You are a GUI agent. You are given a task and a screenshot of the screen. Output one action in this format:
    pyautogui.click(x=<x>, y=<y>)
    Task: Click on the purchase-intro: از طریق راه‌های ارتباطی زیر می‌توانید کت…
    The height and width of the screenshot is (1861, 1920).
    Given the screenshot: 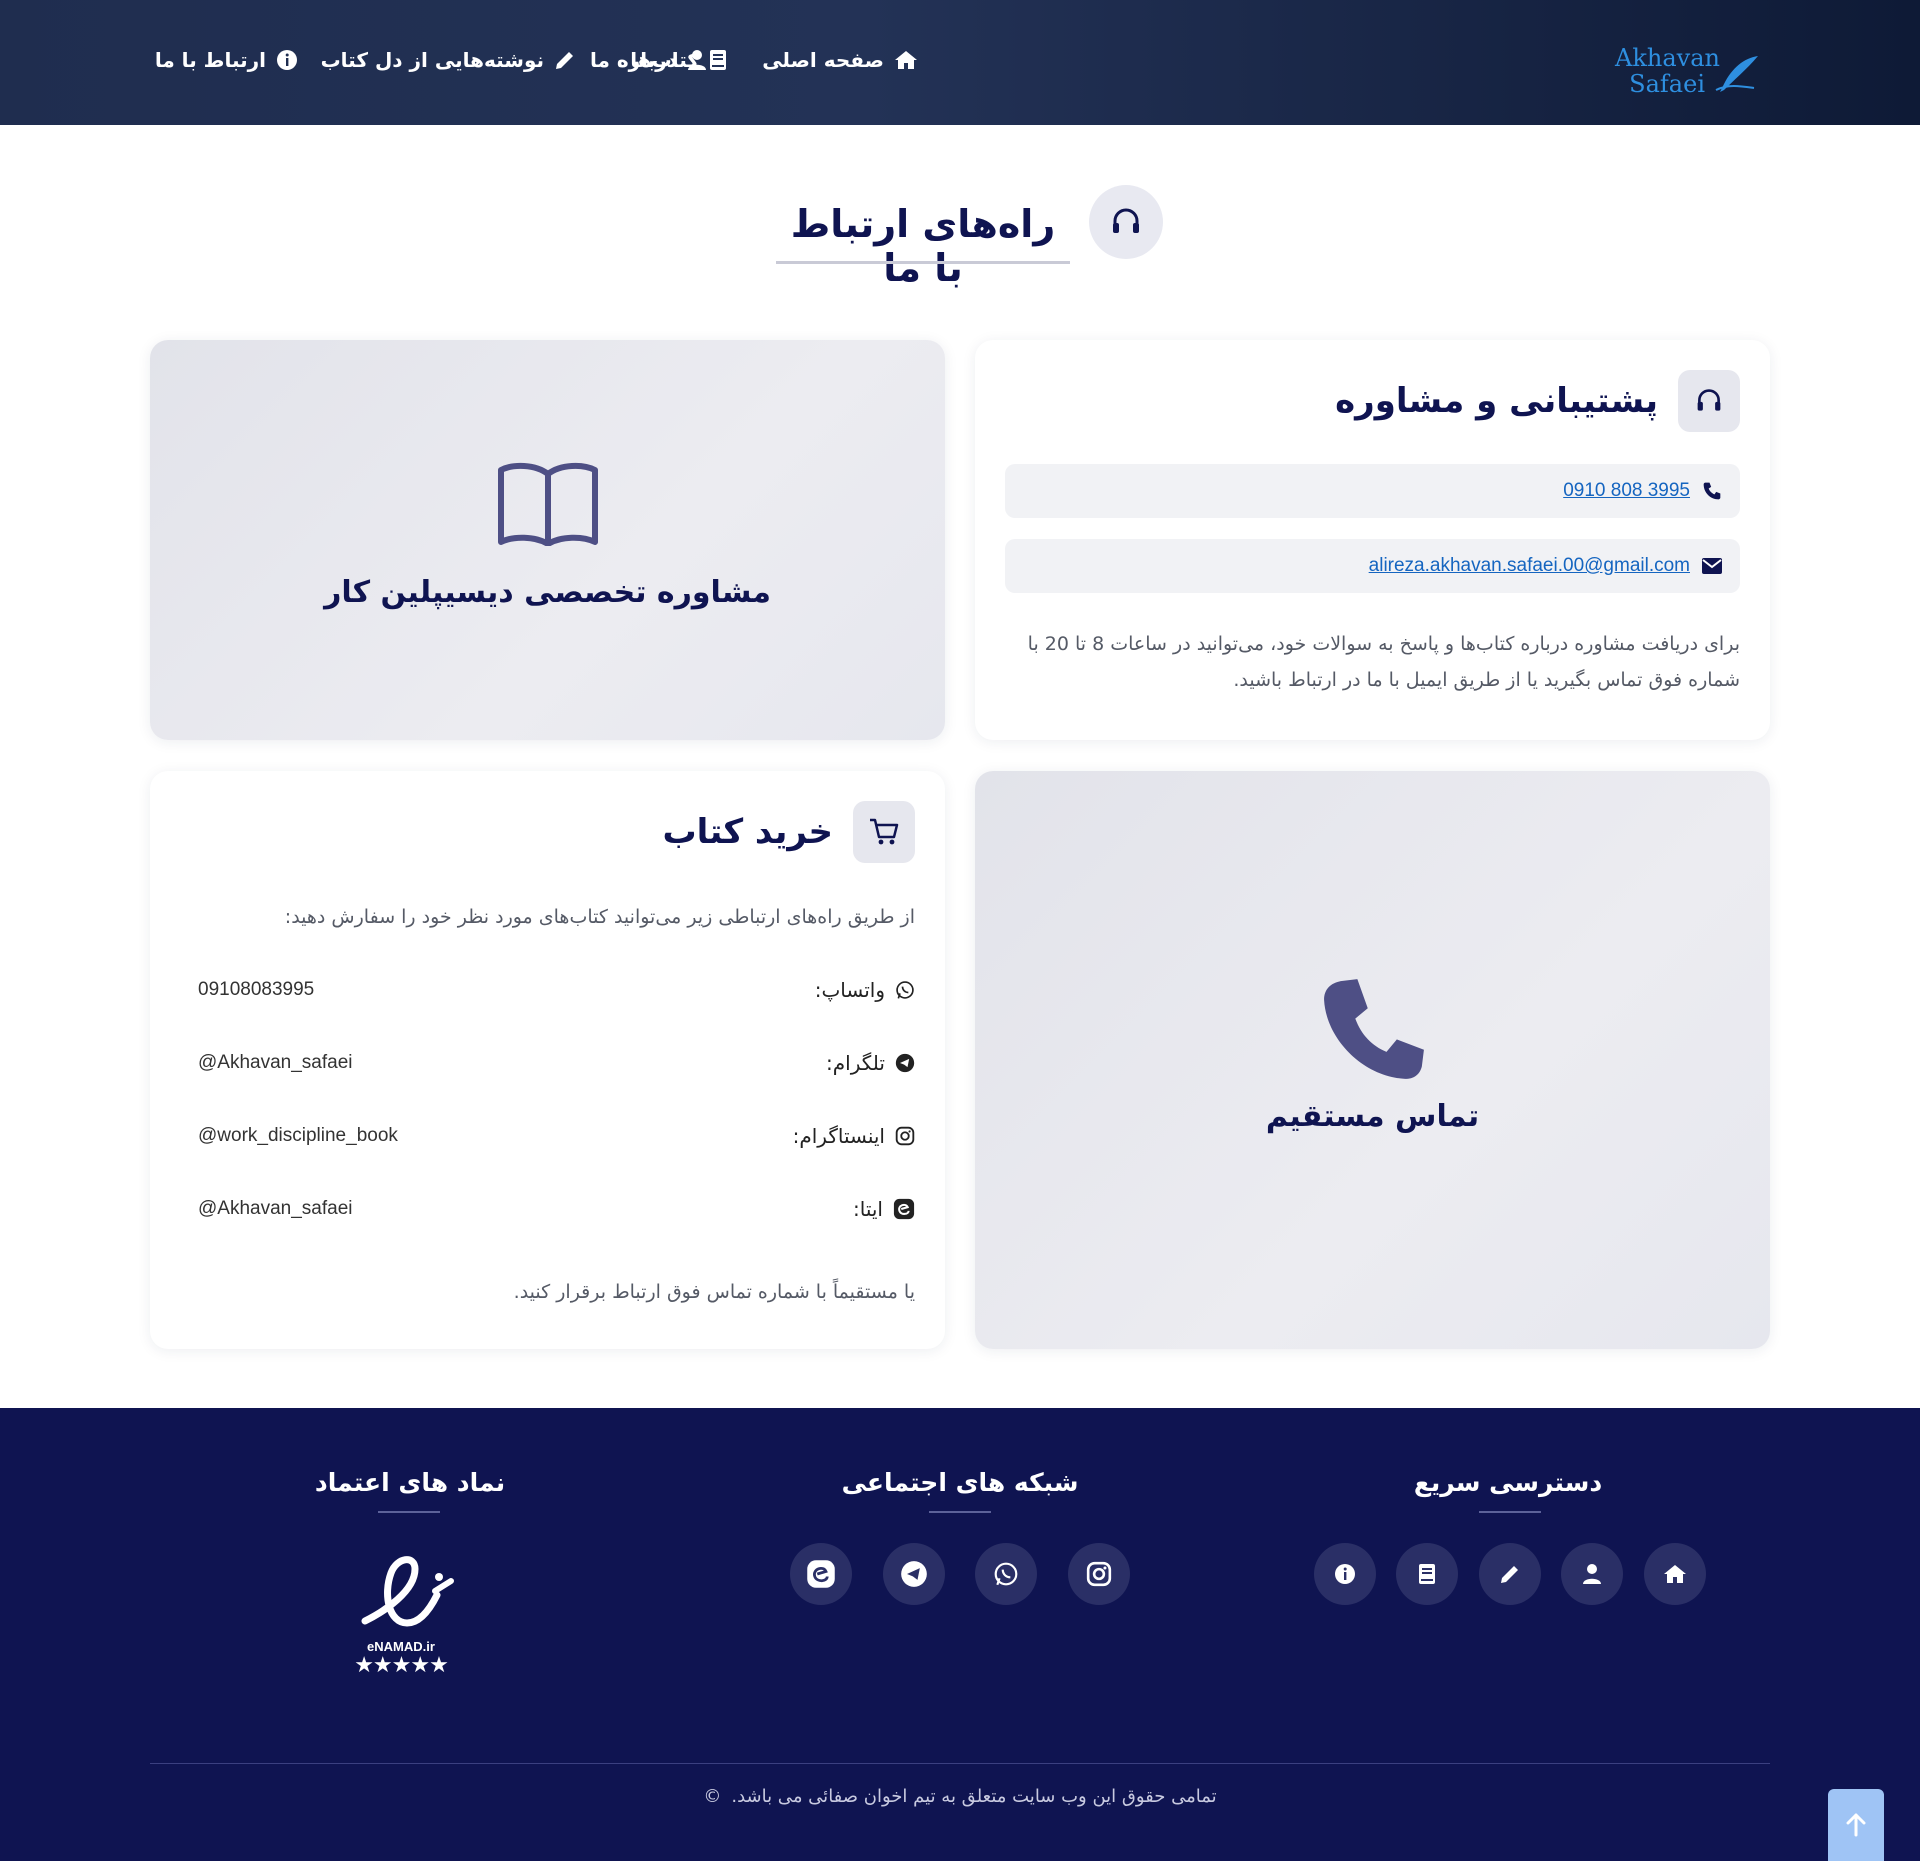 What is the action you would take?
    pyautogui.click(x=599, y=917)
    